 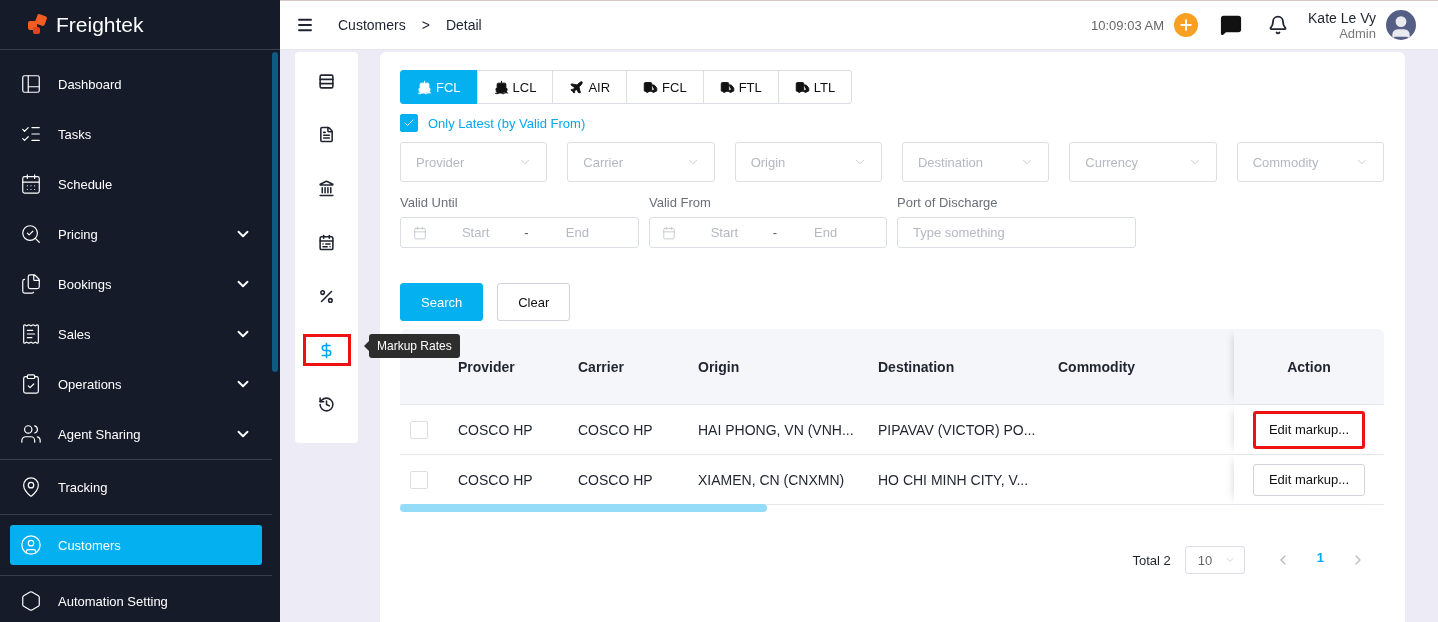 What do you see at coordinates (429, 202) in the screenshot?
I see `field-label: Valid Until` at bounding box center [429, 202].